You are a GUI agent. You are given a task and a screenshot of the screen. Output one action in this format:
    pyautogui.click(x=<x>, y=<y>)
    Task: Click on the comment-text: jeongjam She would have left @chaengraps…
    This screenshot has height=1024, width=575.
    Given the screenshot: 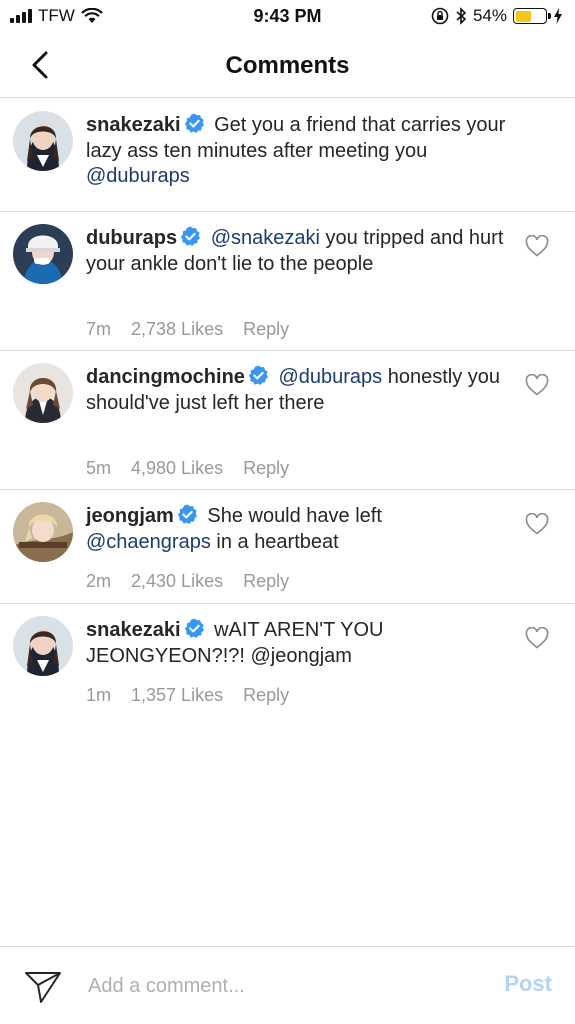 What is the action you would take?
    pyautogui.click(x=296, y=529)
    